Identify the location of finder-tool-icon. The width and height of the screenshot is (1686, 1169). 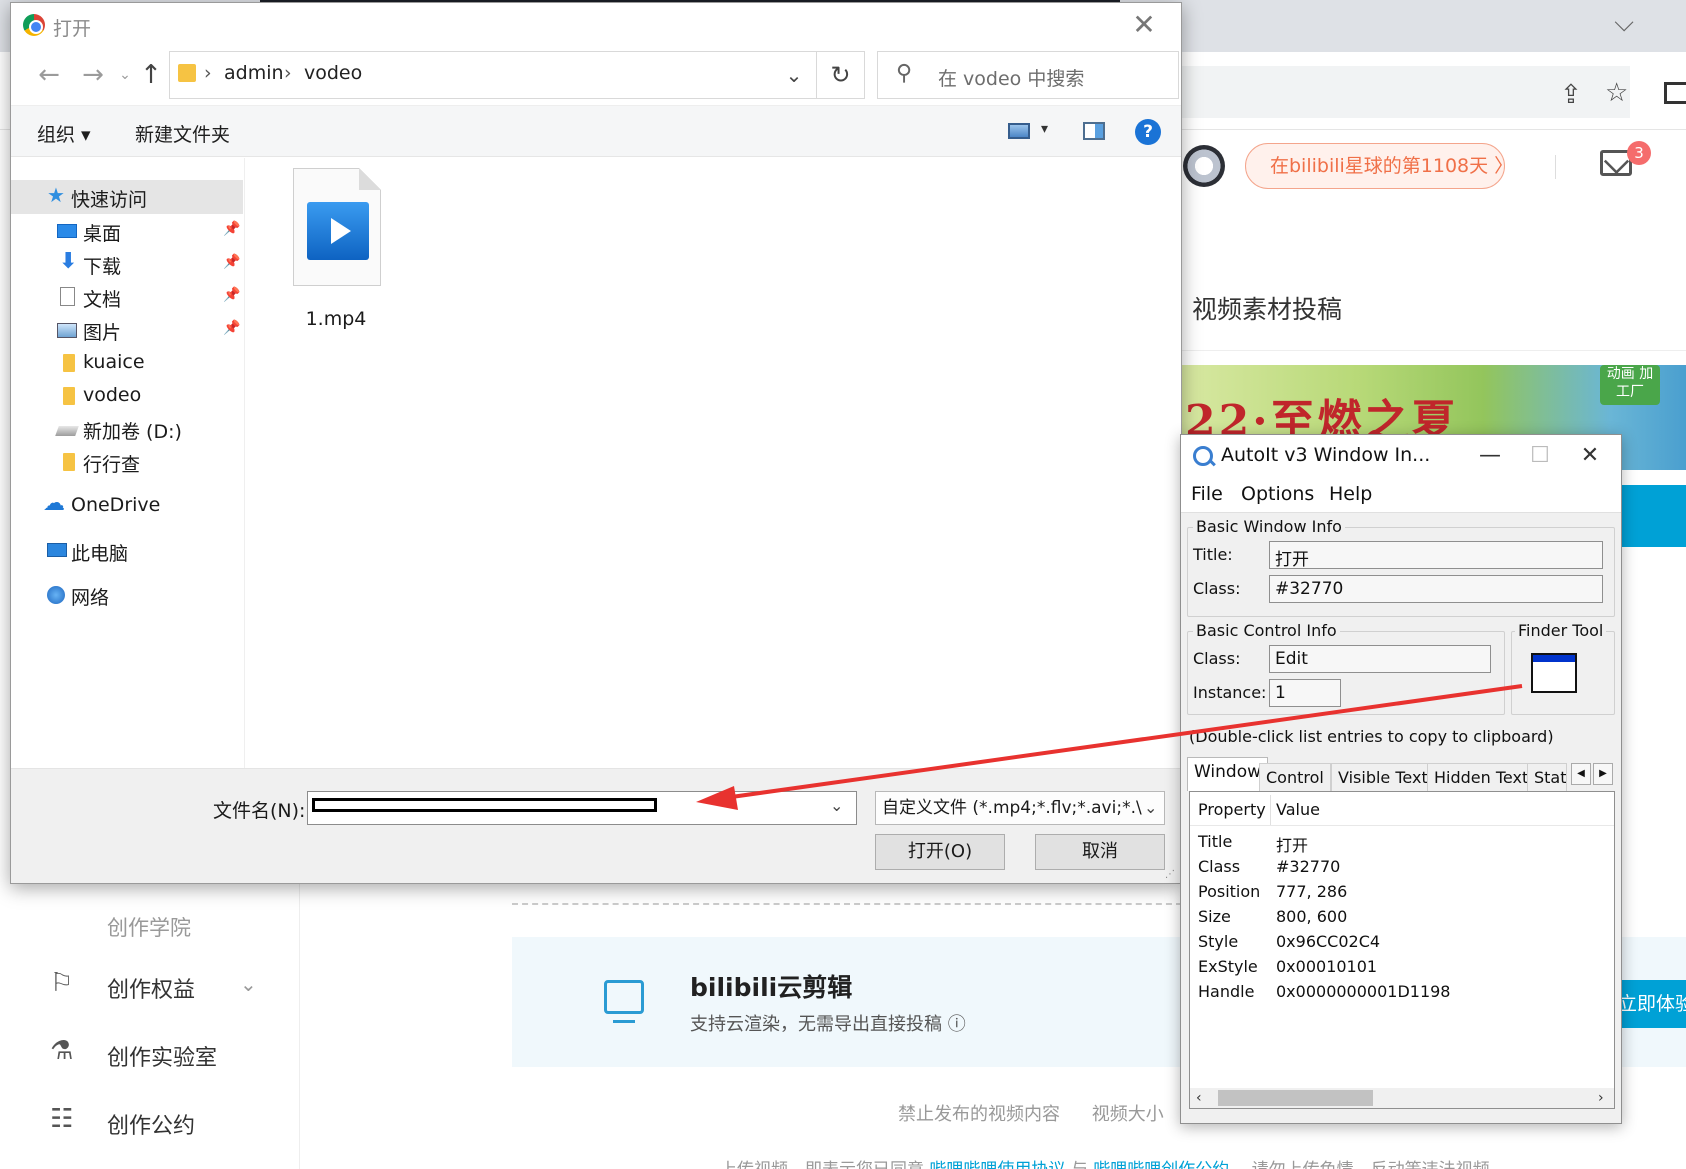
(1554, 673).